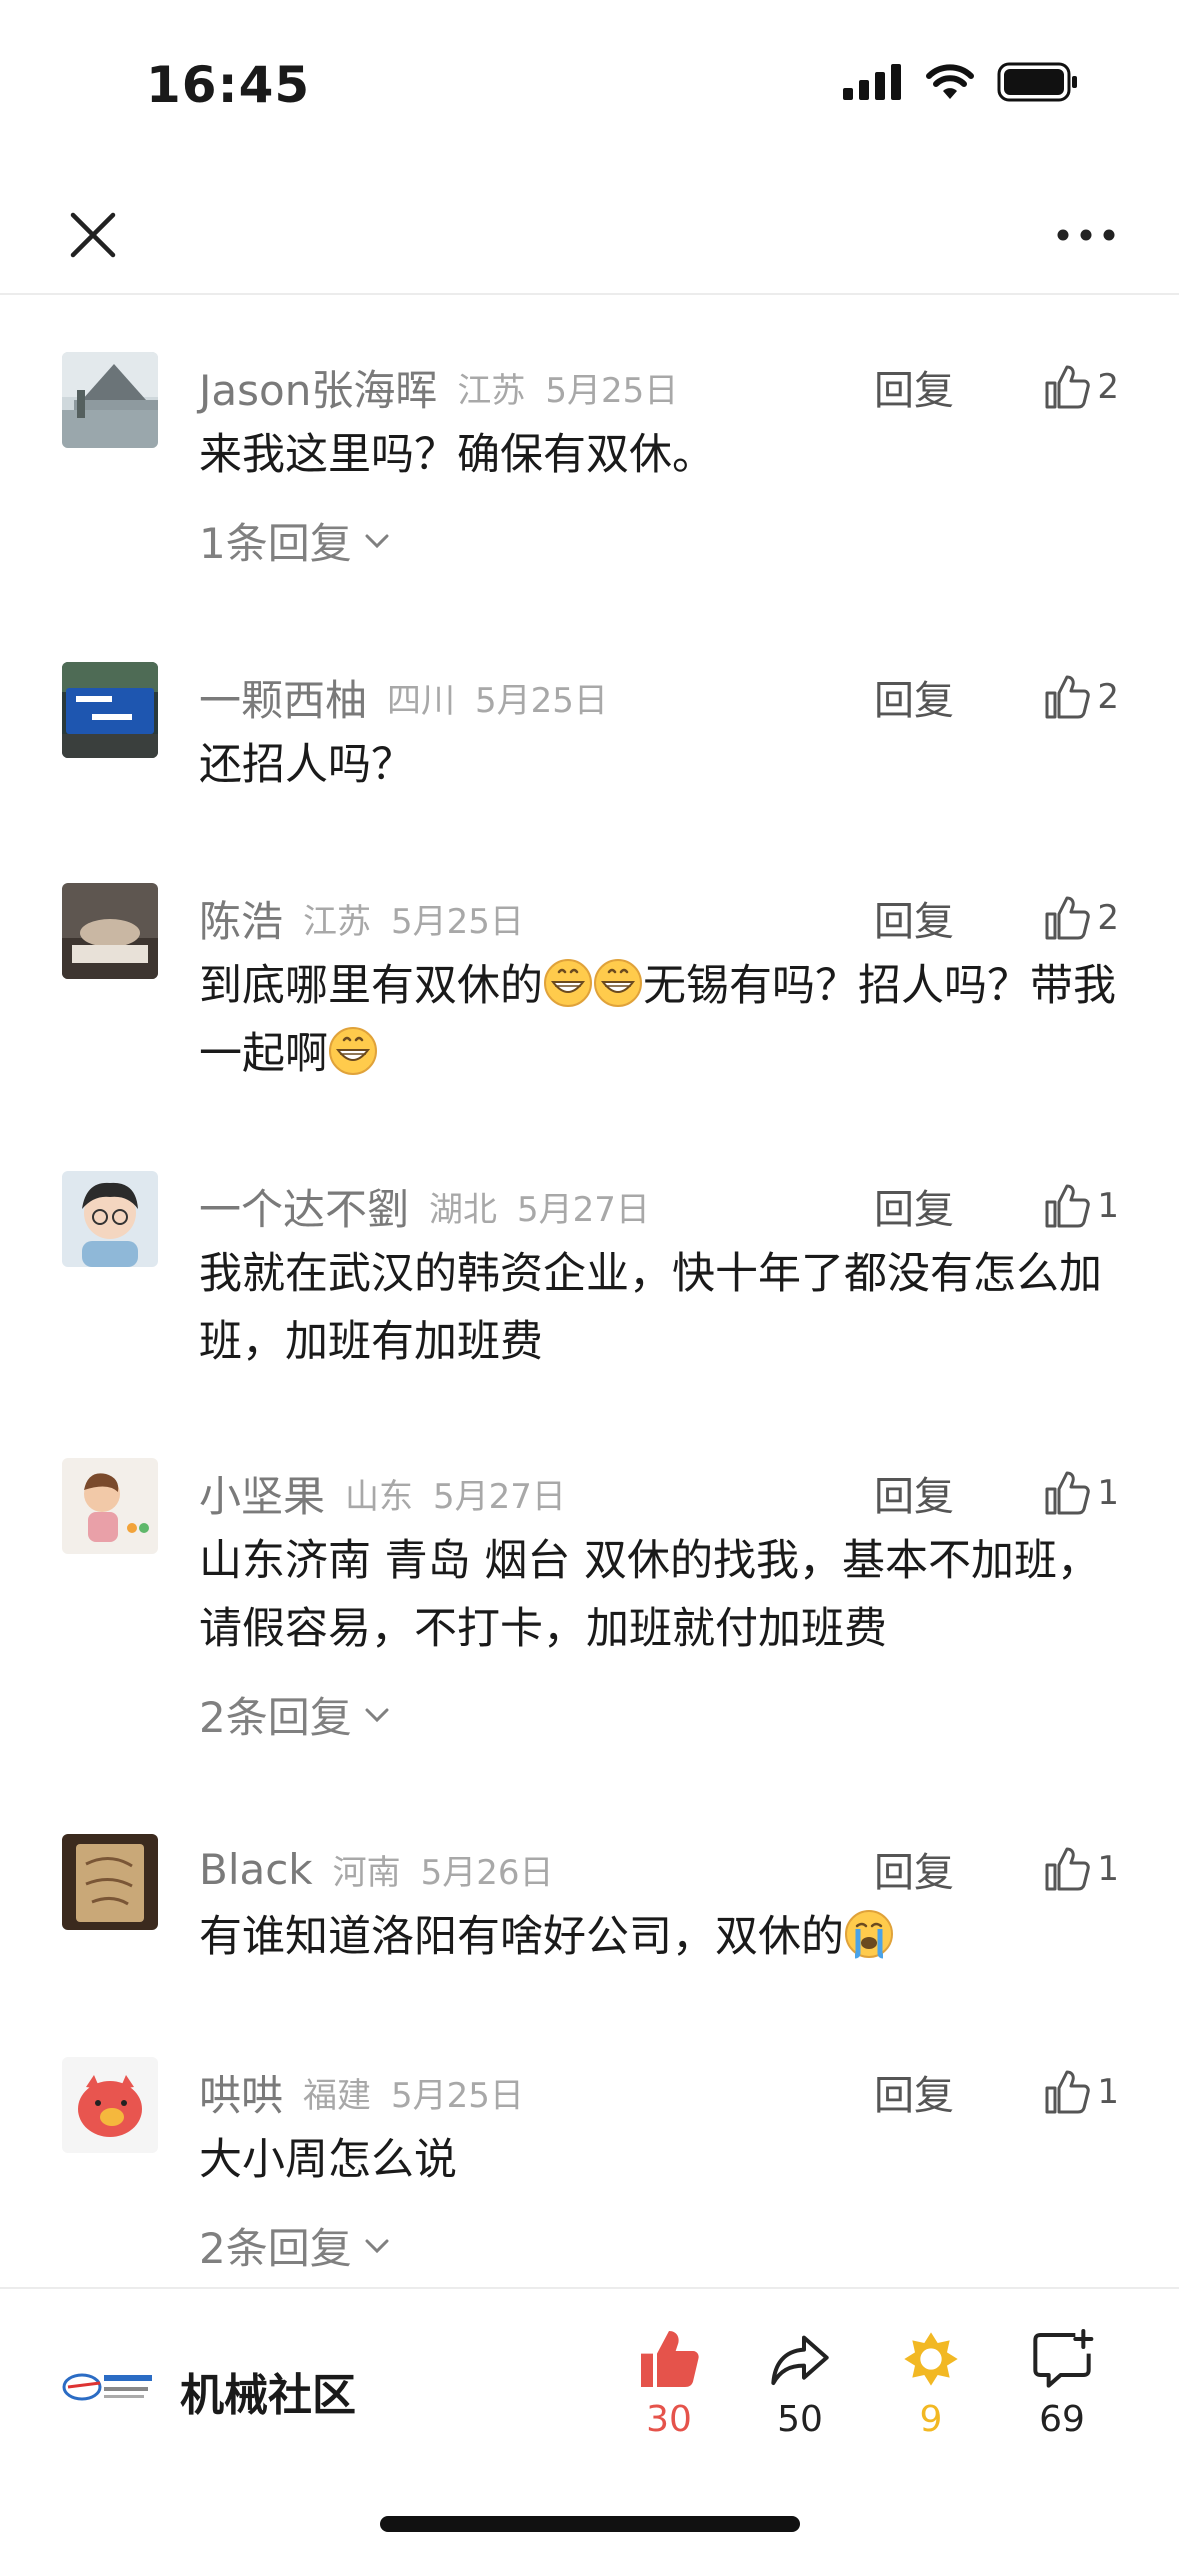  Describe the element at coordinates (1063, 2358) in the screenshot. I see `comment-add-icon` at that location.